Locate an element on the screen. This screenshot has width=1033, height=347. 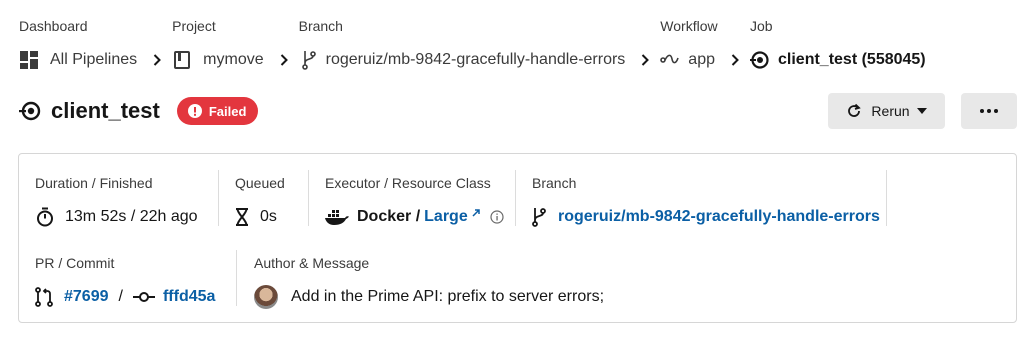
pr-link: #7699 is located at coordinates (86, 297).